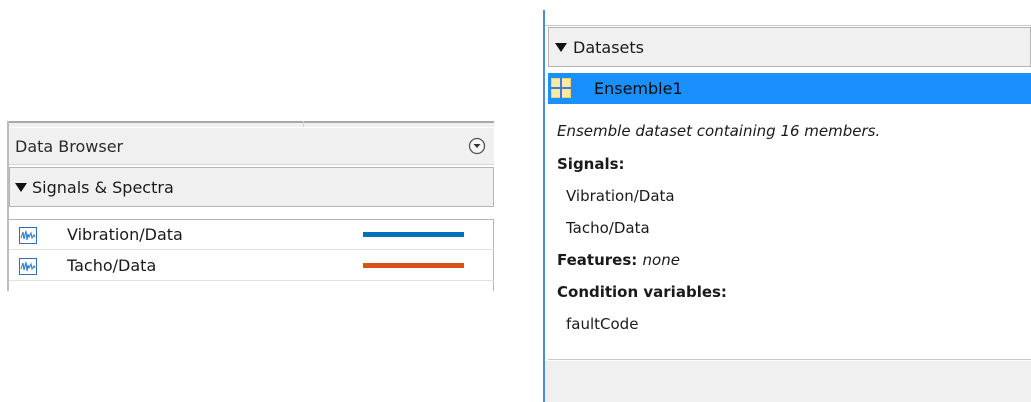 Image resolution: width=1031 pixels, height=402 pixels. I want to click on datasets-header-label: Datasets, so click(608, 47).